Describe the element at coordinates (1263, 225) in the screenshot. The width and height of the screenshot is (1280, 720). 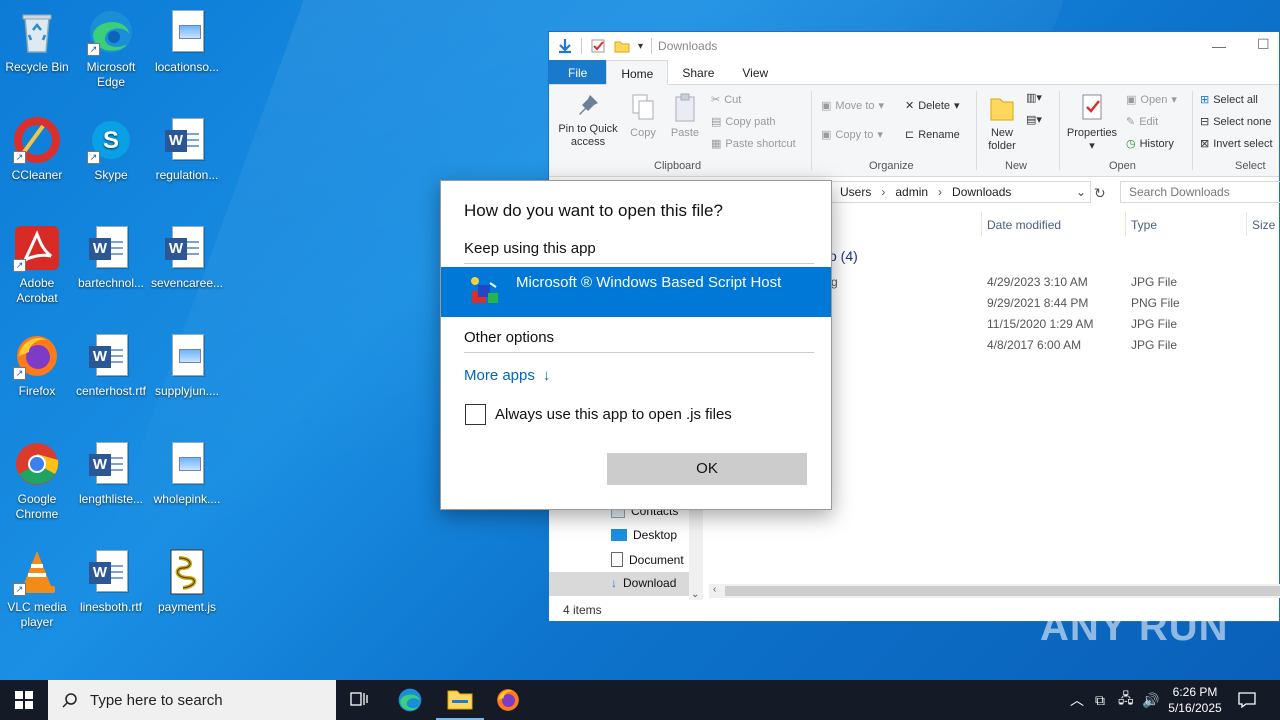
I see `column-size: Size` at that location.